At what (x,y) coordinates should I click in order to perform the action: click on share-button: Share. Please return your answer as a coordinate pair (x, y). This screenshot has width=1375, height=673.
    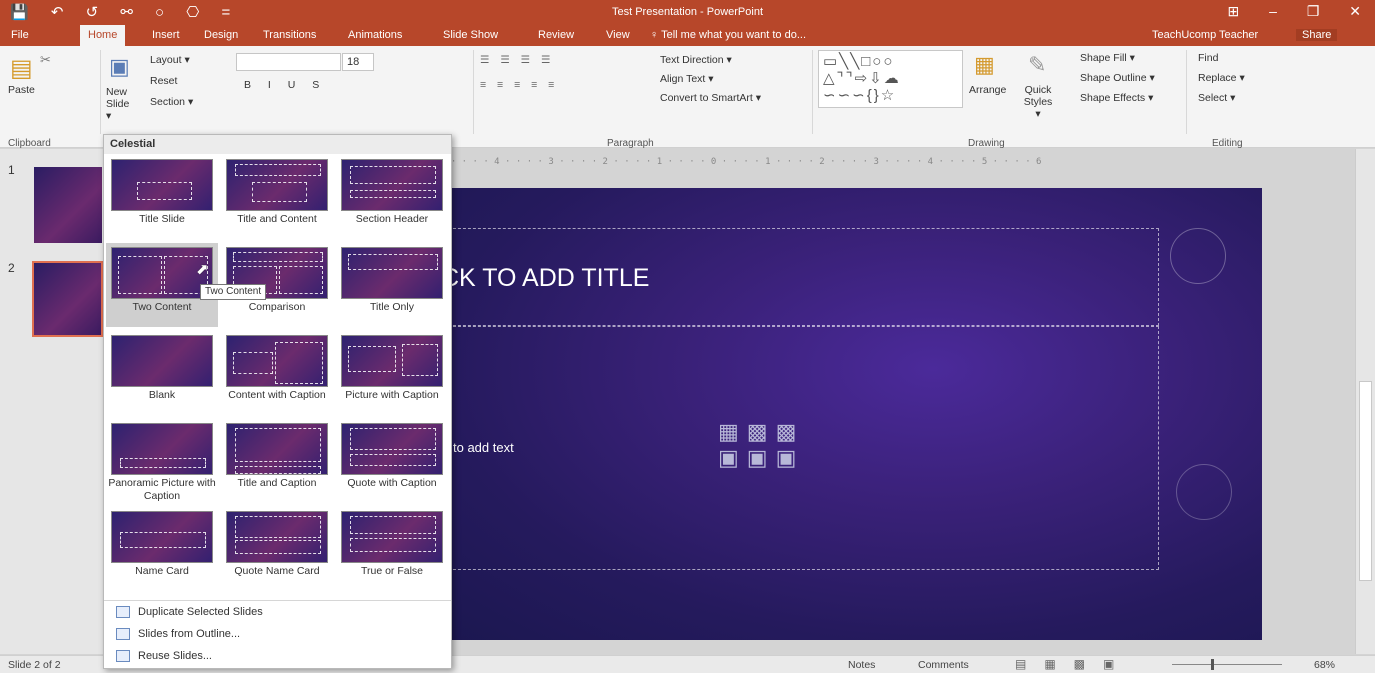
    Looking at the image, I should click on (1317, 35).